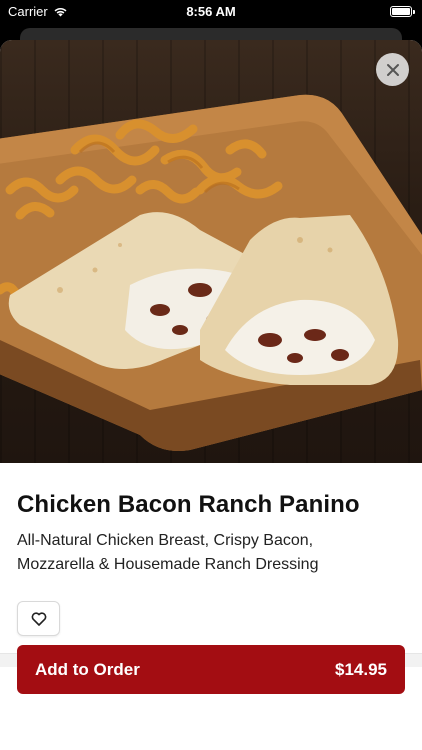 This screenshot has height=750, width=422. I want to click on add-to-order-button: Add to Order $14.95, so click(211, 669).